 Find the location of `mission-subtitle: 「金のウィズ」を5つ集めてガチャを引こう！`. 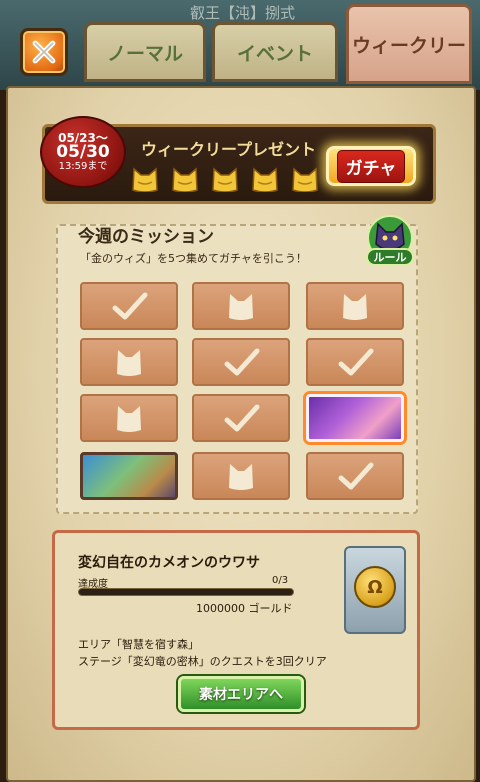

mission-subtitle: 「金のウィズ」を5つ集めてガチャを引こう！ is located at coordinates (193, 258).